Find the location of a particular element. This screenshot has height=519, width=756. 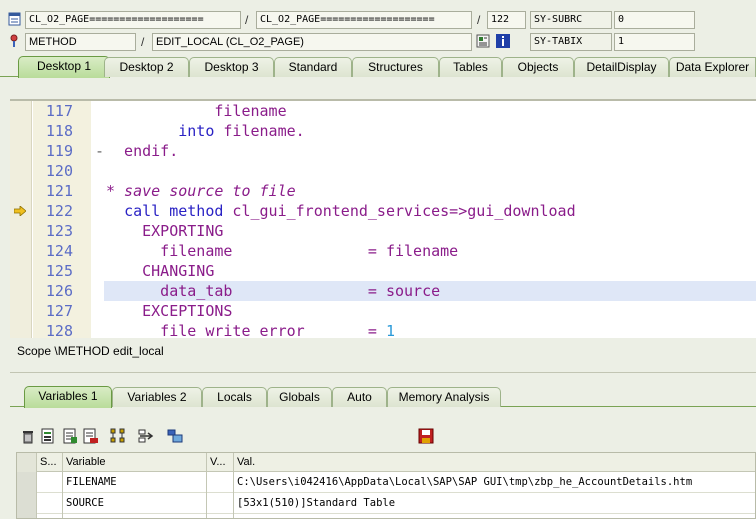

code-text: EXCEPTIONS is located at coordinates (169, 311).